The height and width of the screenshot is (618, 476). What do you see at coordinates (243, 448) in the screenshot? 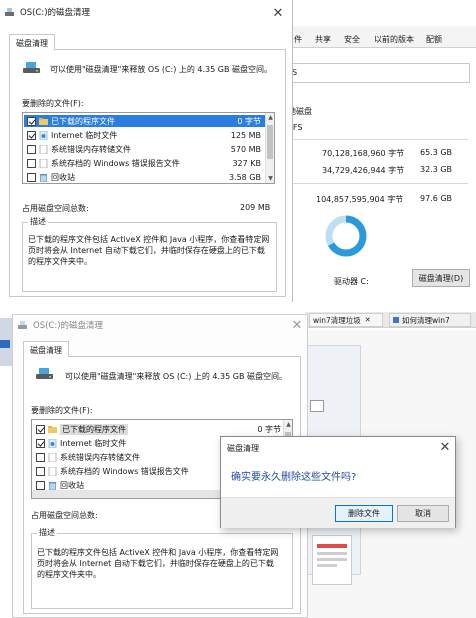
I see `confirm-title: 磁盘清理` at bounding box center [243, 448].